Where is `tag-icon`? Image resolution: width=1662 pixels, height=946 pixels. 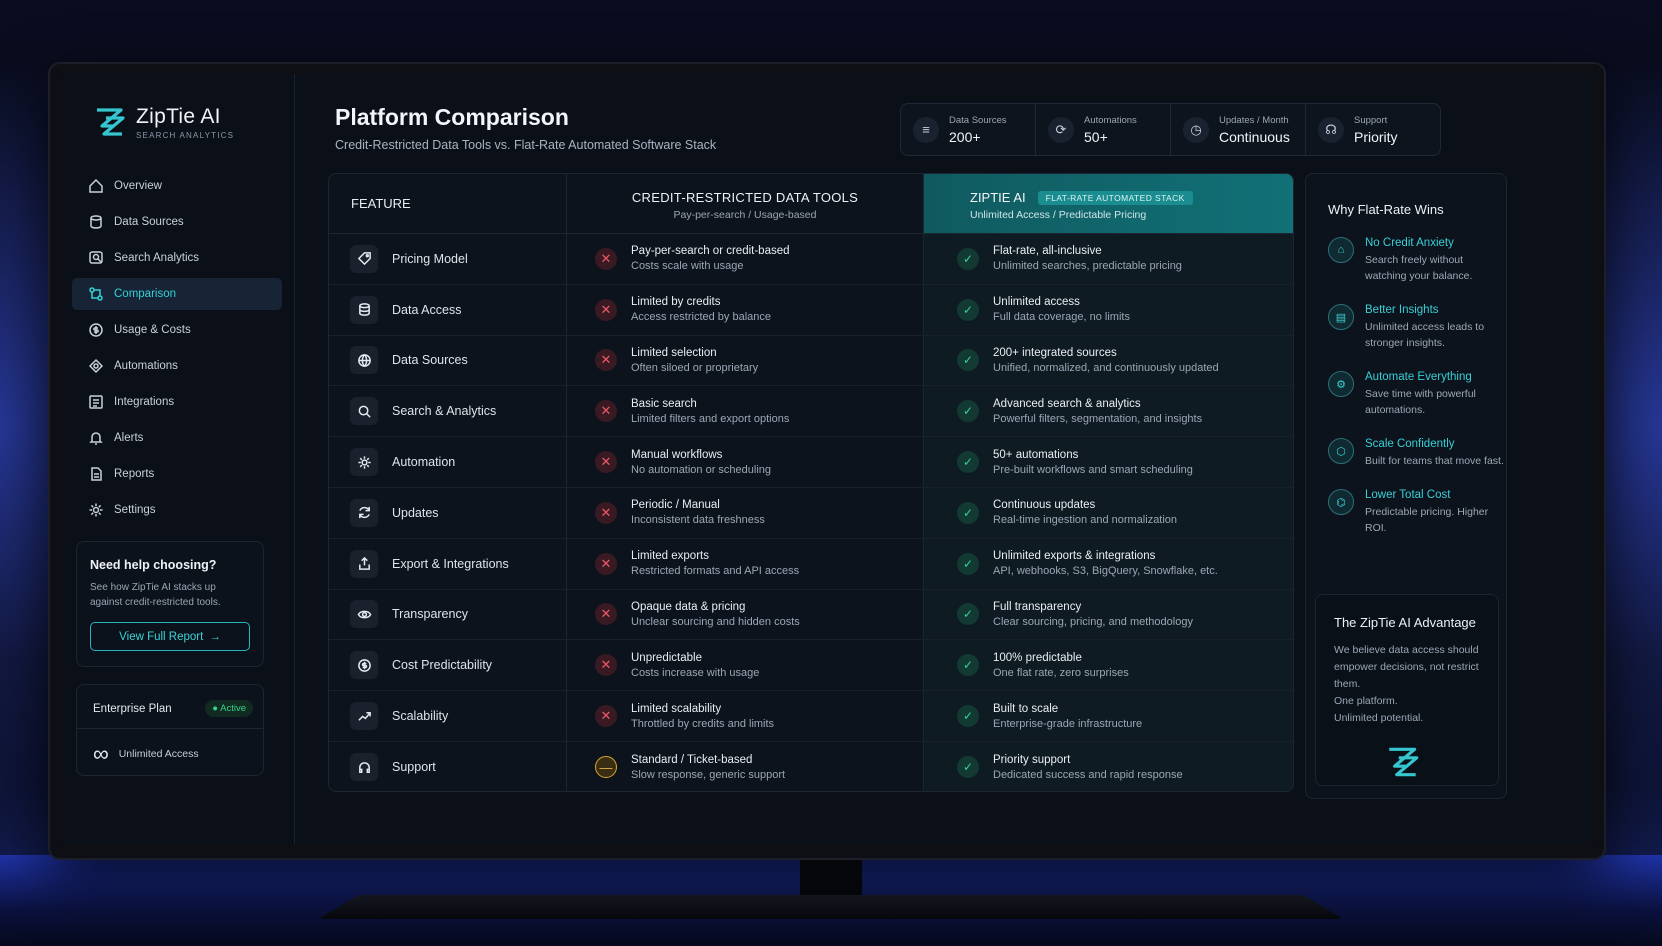 tag-icon is located at coordinates (364, 258).